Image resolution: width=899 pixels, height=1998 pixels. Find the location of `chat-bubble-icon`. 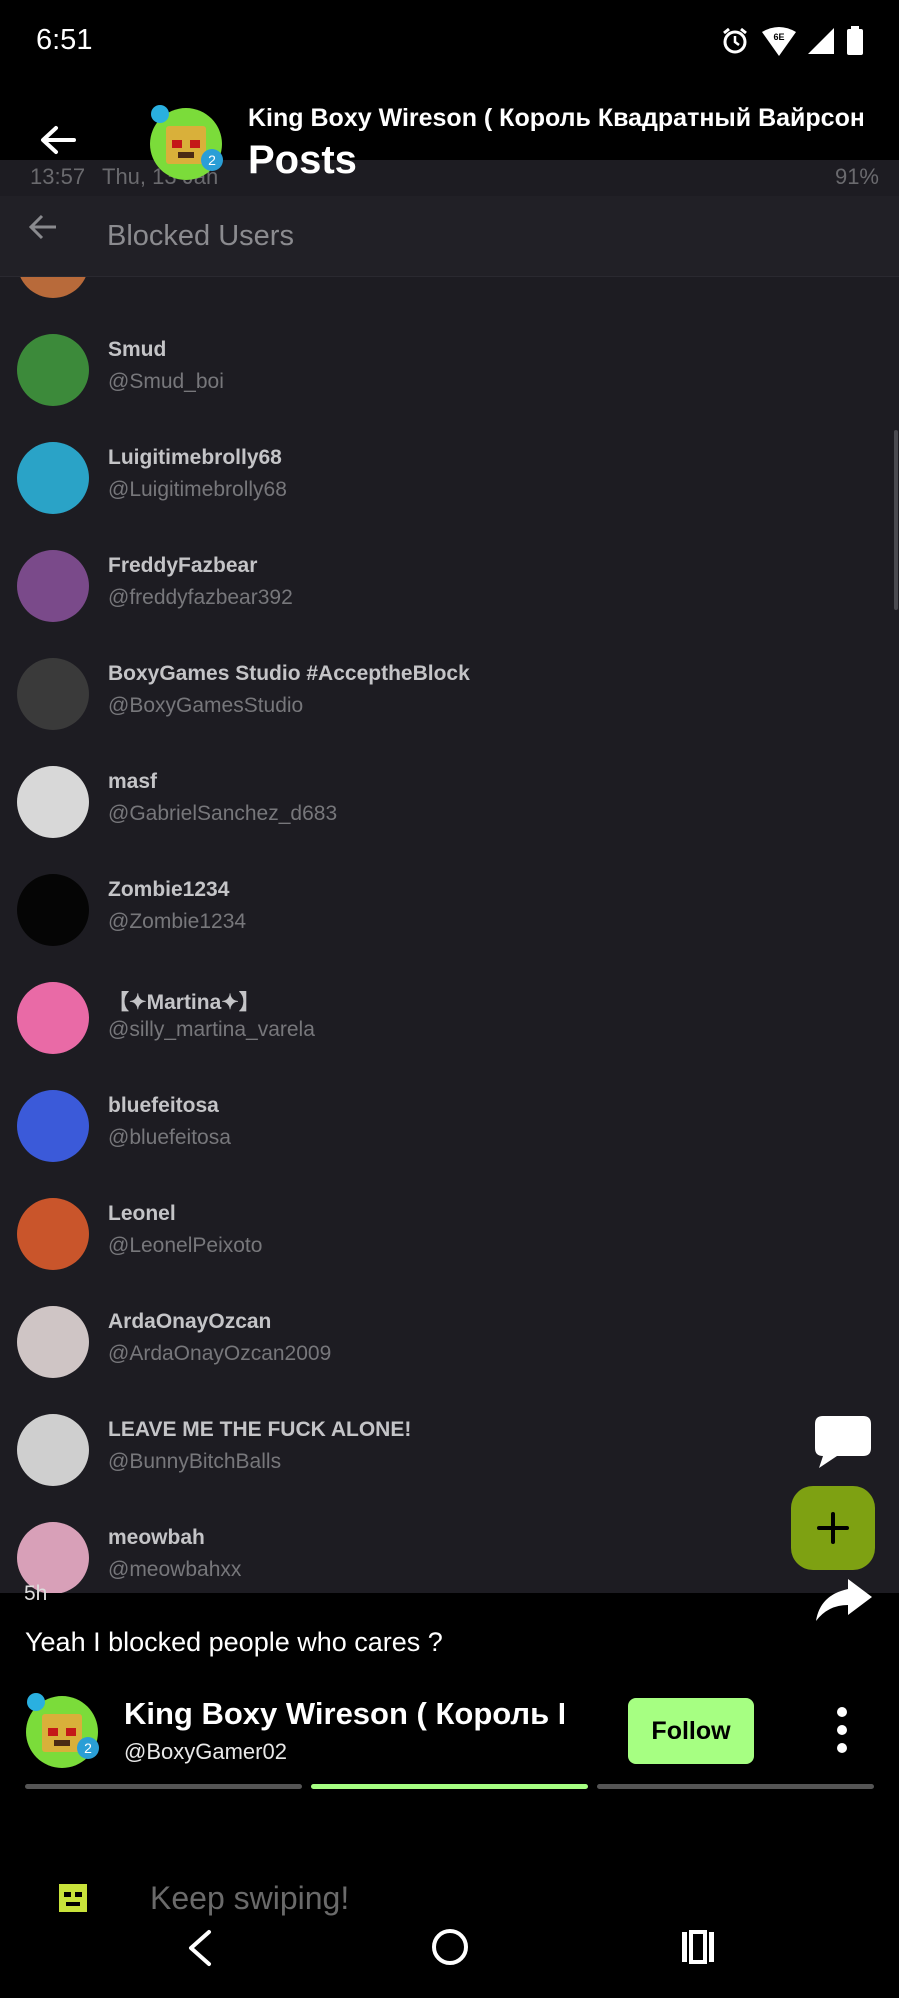

chat-bubble-icon is located at coordinates (843, 1442).